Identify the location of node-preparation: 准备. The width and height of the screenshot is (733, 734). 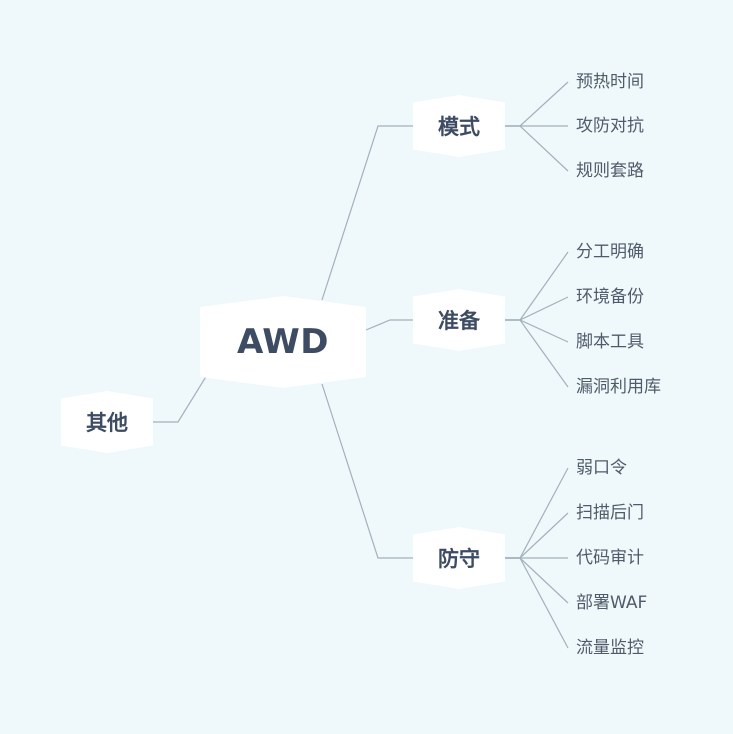
(459, 320).